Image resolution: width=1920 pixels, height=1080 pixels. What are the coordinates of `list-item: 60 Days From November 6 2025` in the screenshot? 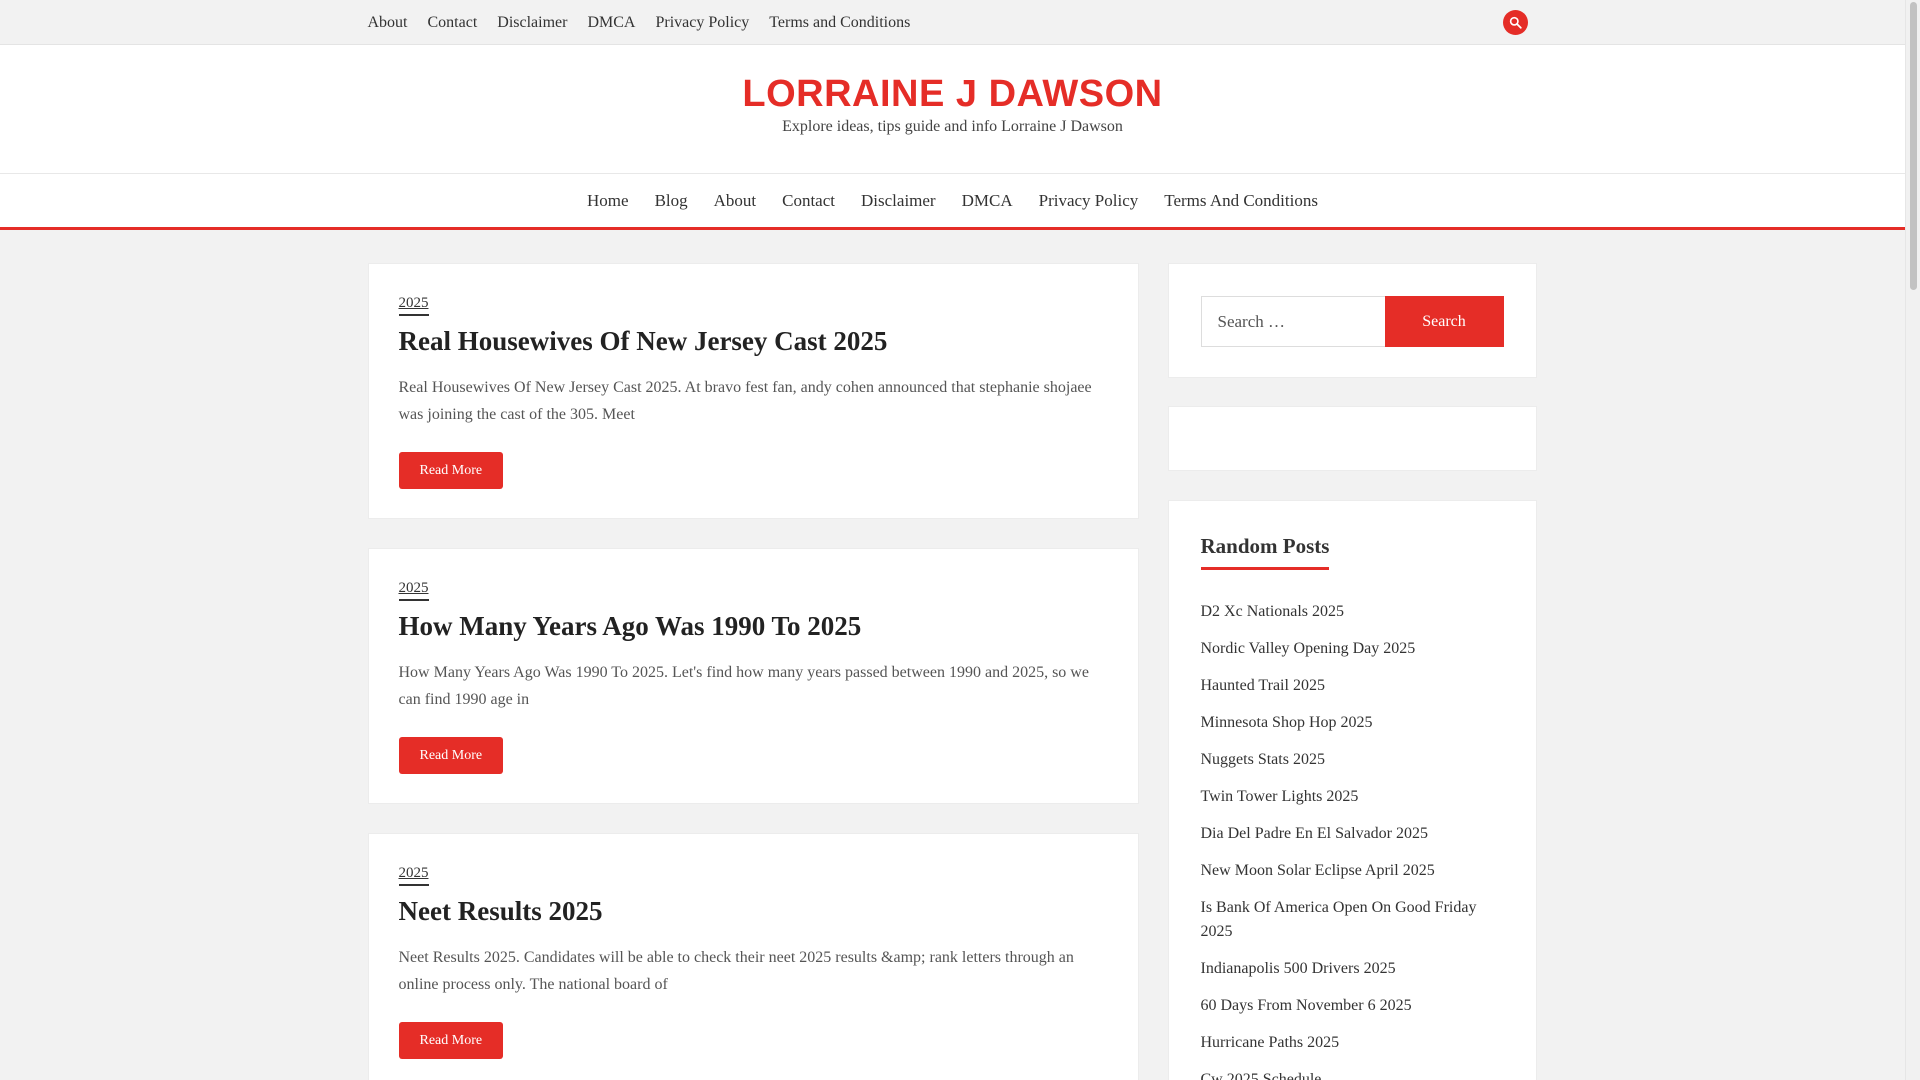 It's located at (1352, 1006).